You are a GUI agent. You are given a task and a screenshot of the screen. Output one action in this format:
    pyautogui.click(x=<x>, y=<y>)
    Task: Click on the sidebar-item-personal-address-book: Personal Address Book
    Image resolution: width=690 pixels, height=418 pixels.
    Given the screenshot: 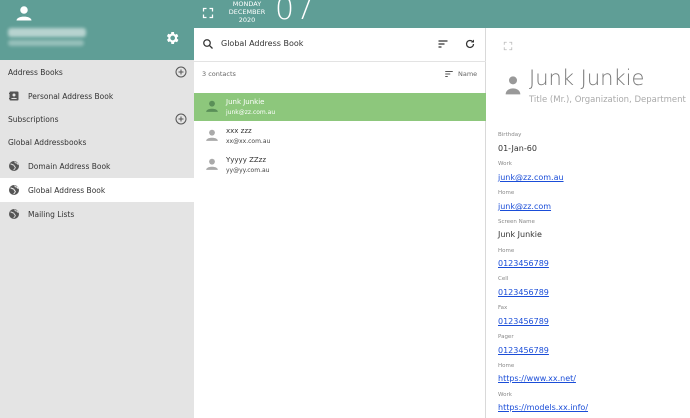 What is the action you would take?
    pyautogui.click(x=97, y=96)
    